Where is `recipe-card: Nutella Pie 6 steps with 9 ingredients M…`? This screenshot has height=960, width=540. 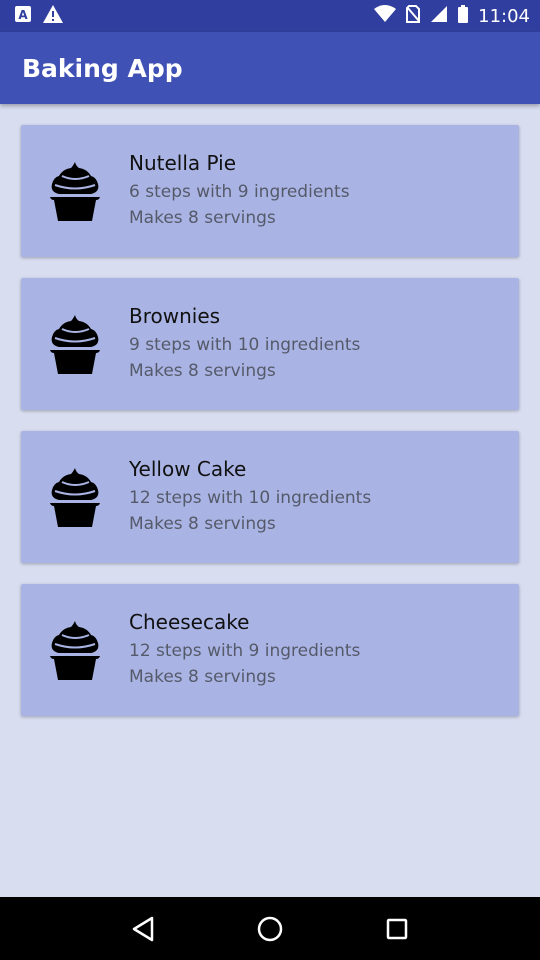 recipe-card: Nutella Pie 6 steps with 9 ingredients M… is located at coordinates (270, 191).